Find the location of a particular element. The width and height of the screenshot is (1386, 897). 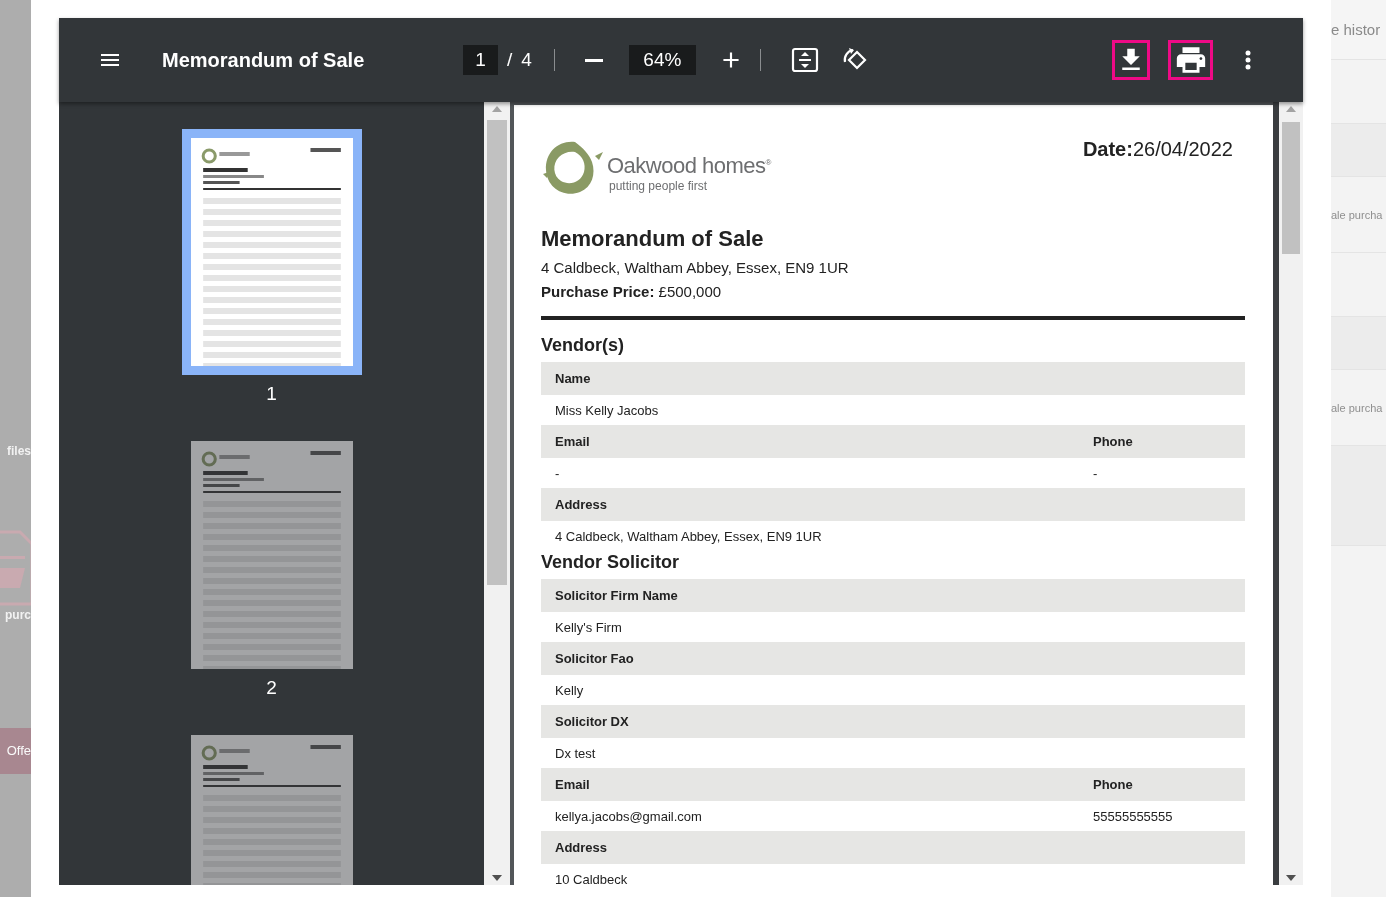

field-label: Solicitor Firm Name is located at coordinates (617, 595).